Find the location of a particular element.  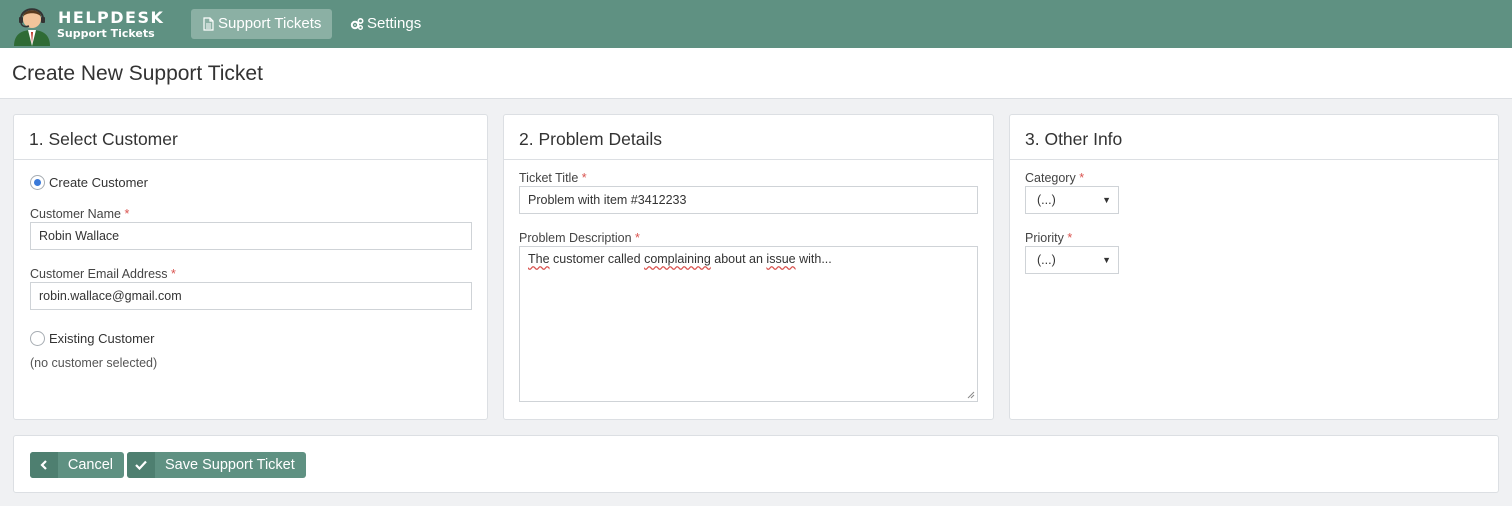

priority-select: (...) ▼ is located at coordinates (1072, 260).